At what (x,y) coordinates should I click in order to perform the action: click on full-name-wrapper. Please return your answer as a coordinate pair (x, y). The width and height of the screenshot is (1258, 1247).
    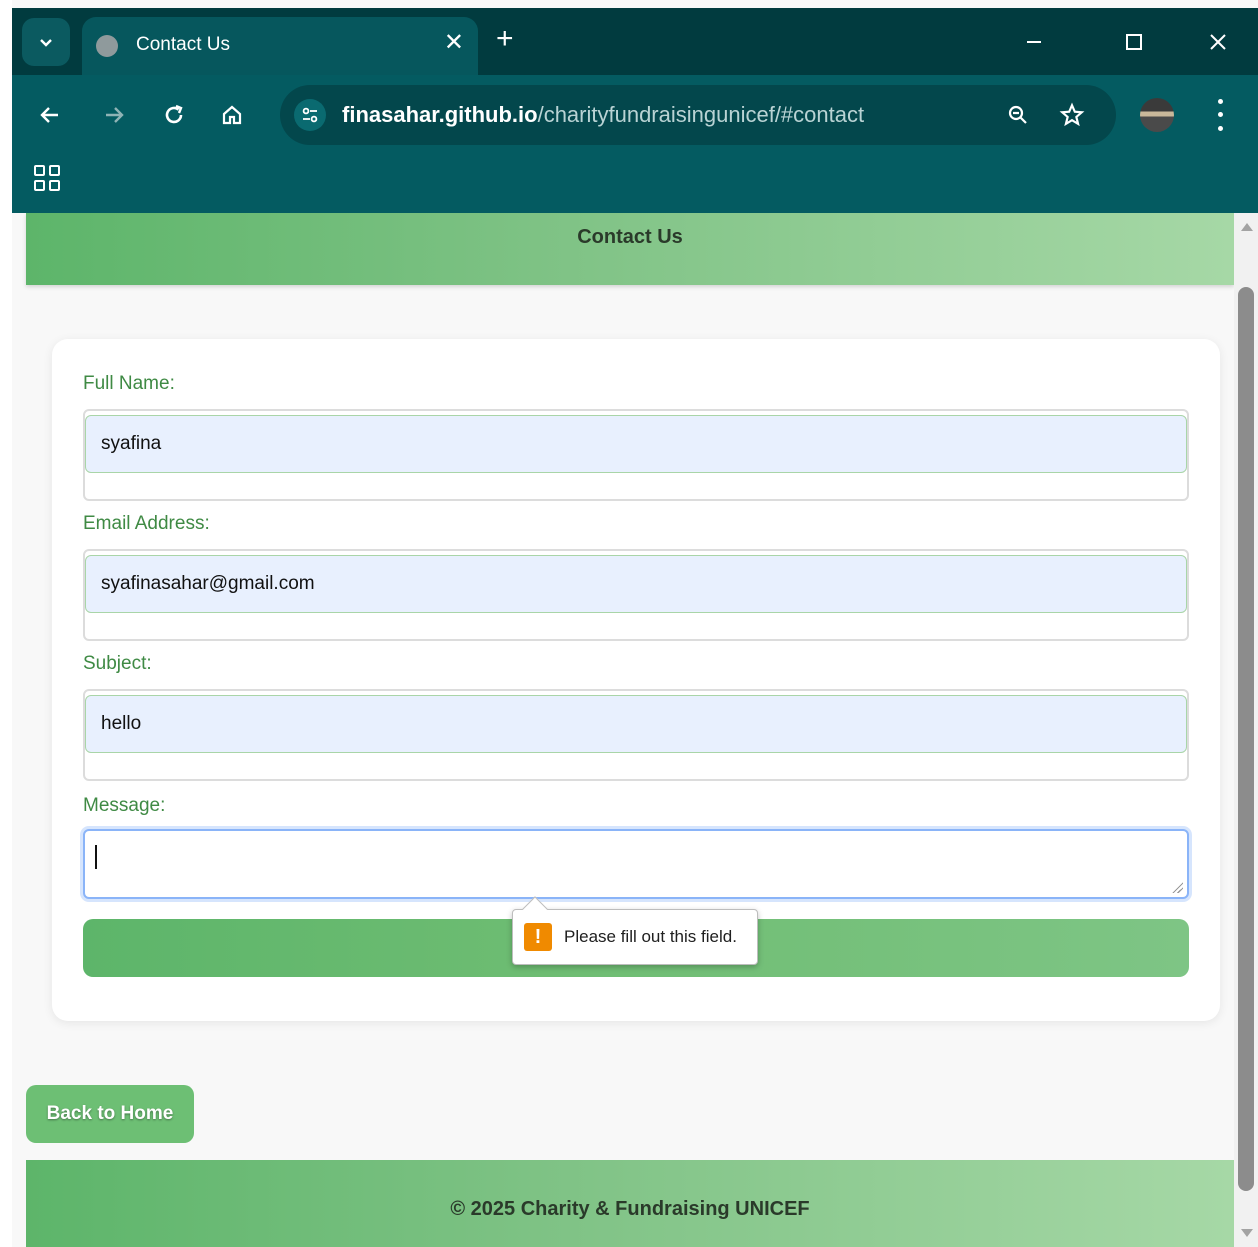
    Looking at the image, I should click on (636, 455).